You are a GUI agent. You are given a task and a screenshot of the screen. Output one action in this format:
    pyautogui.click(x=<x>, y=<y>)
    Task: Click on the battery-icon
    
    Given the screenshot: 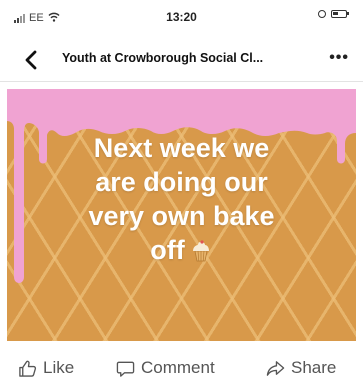 What is the action you would take?
    pyautogui.click(x=340, y=14)
    